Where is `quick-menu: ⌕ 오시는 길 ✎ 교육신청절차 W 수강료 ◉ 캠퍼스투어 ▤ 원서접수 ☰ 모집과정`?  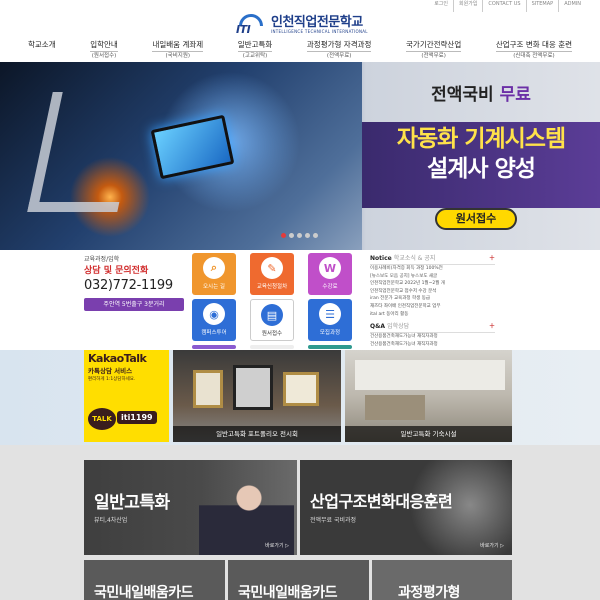 quick-menu: ⌕ 오시는 길 ✎ 교육신청절차 W 수강료 ◉ 캠퍼스투어 ▤ 원서접수 ☰ 모집과정 is located at coordinates (278, 301).